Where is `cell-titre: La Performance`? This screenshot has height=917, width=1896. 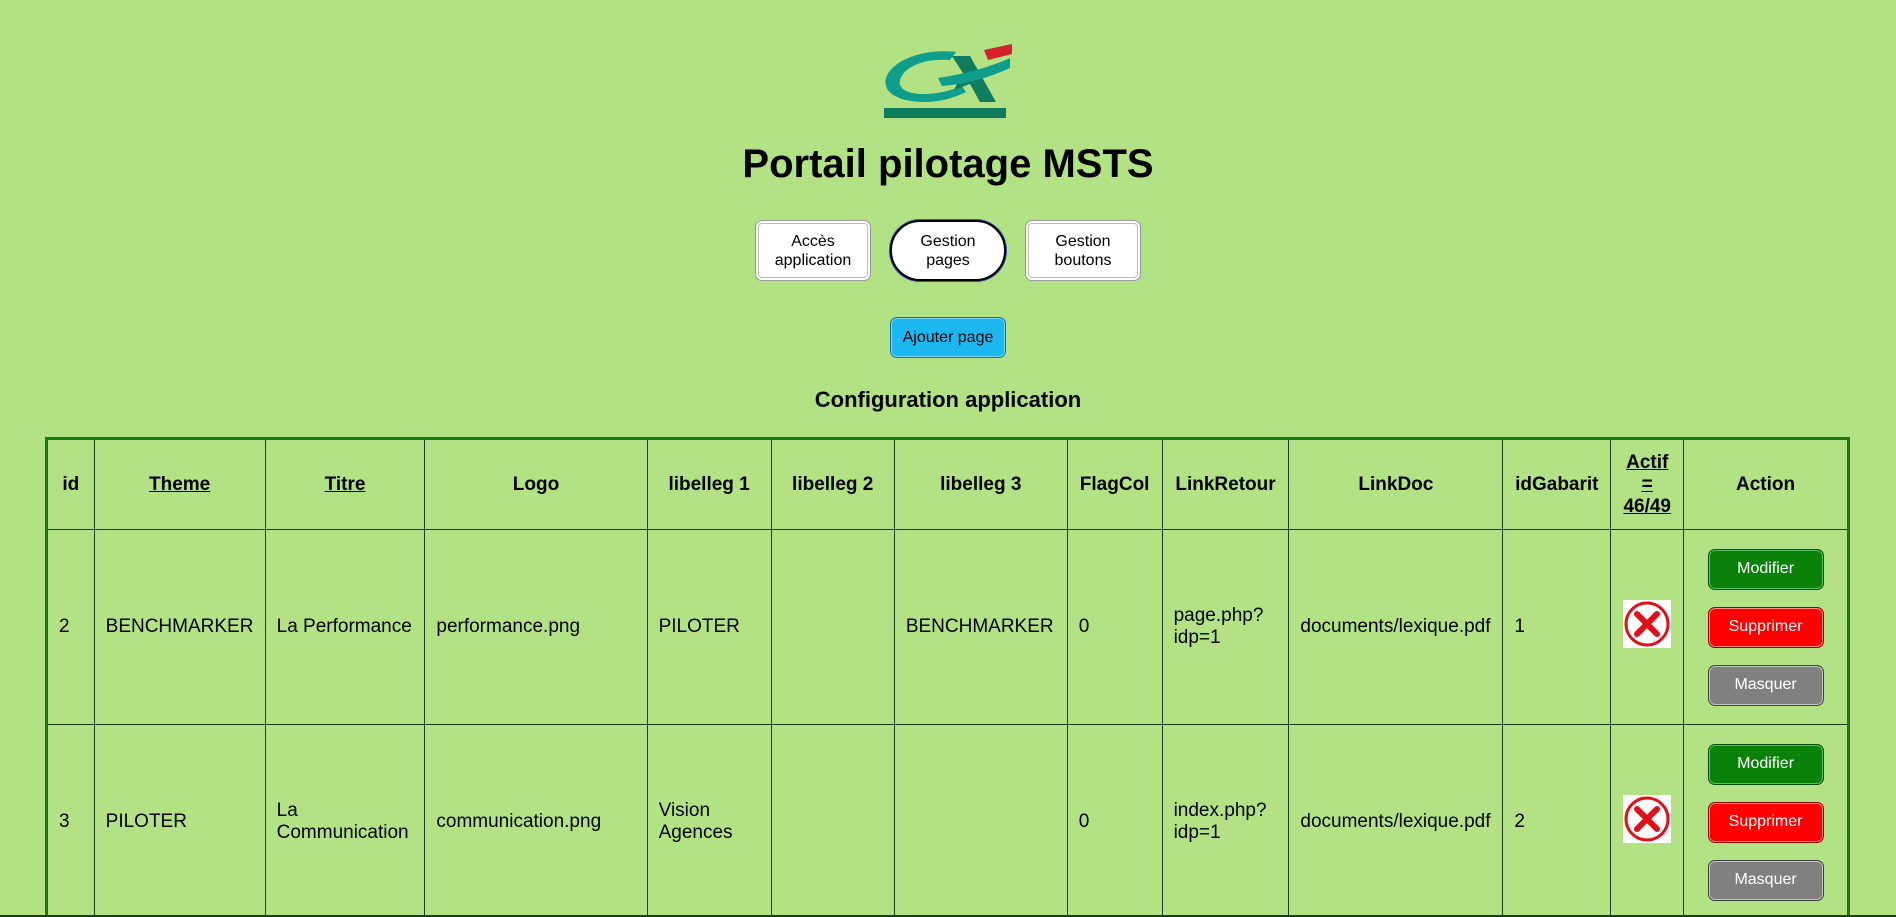
cell-titre: La Performance is located at coordinates (345, 627).